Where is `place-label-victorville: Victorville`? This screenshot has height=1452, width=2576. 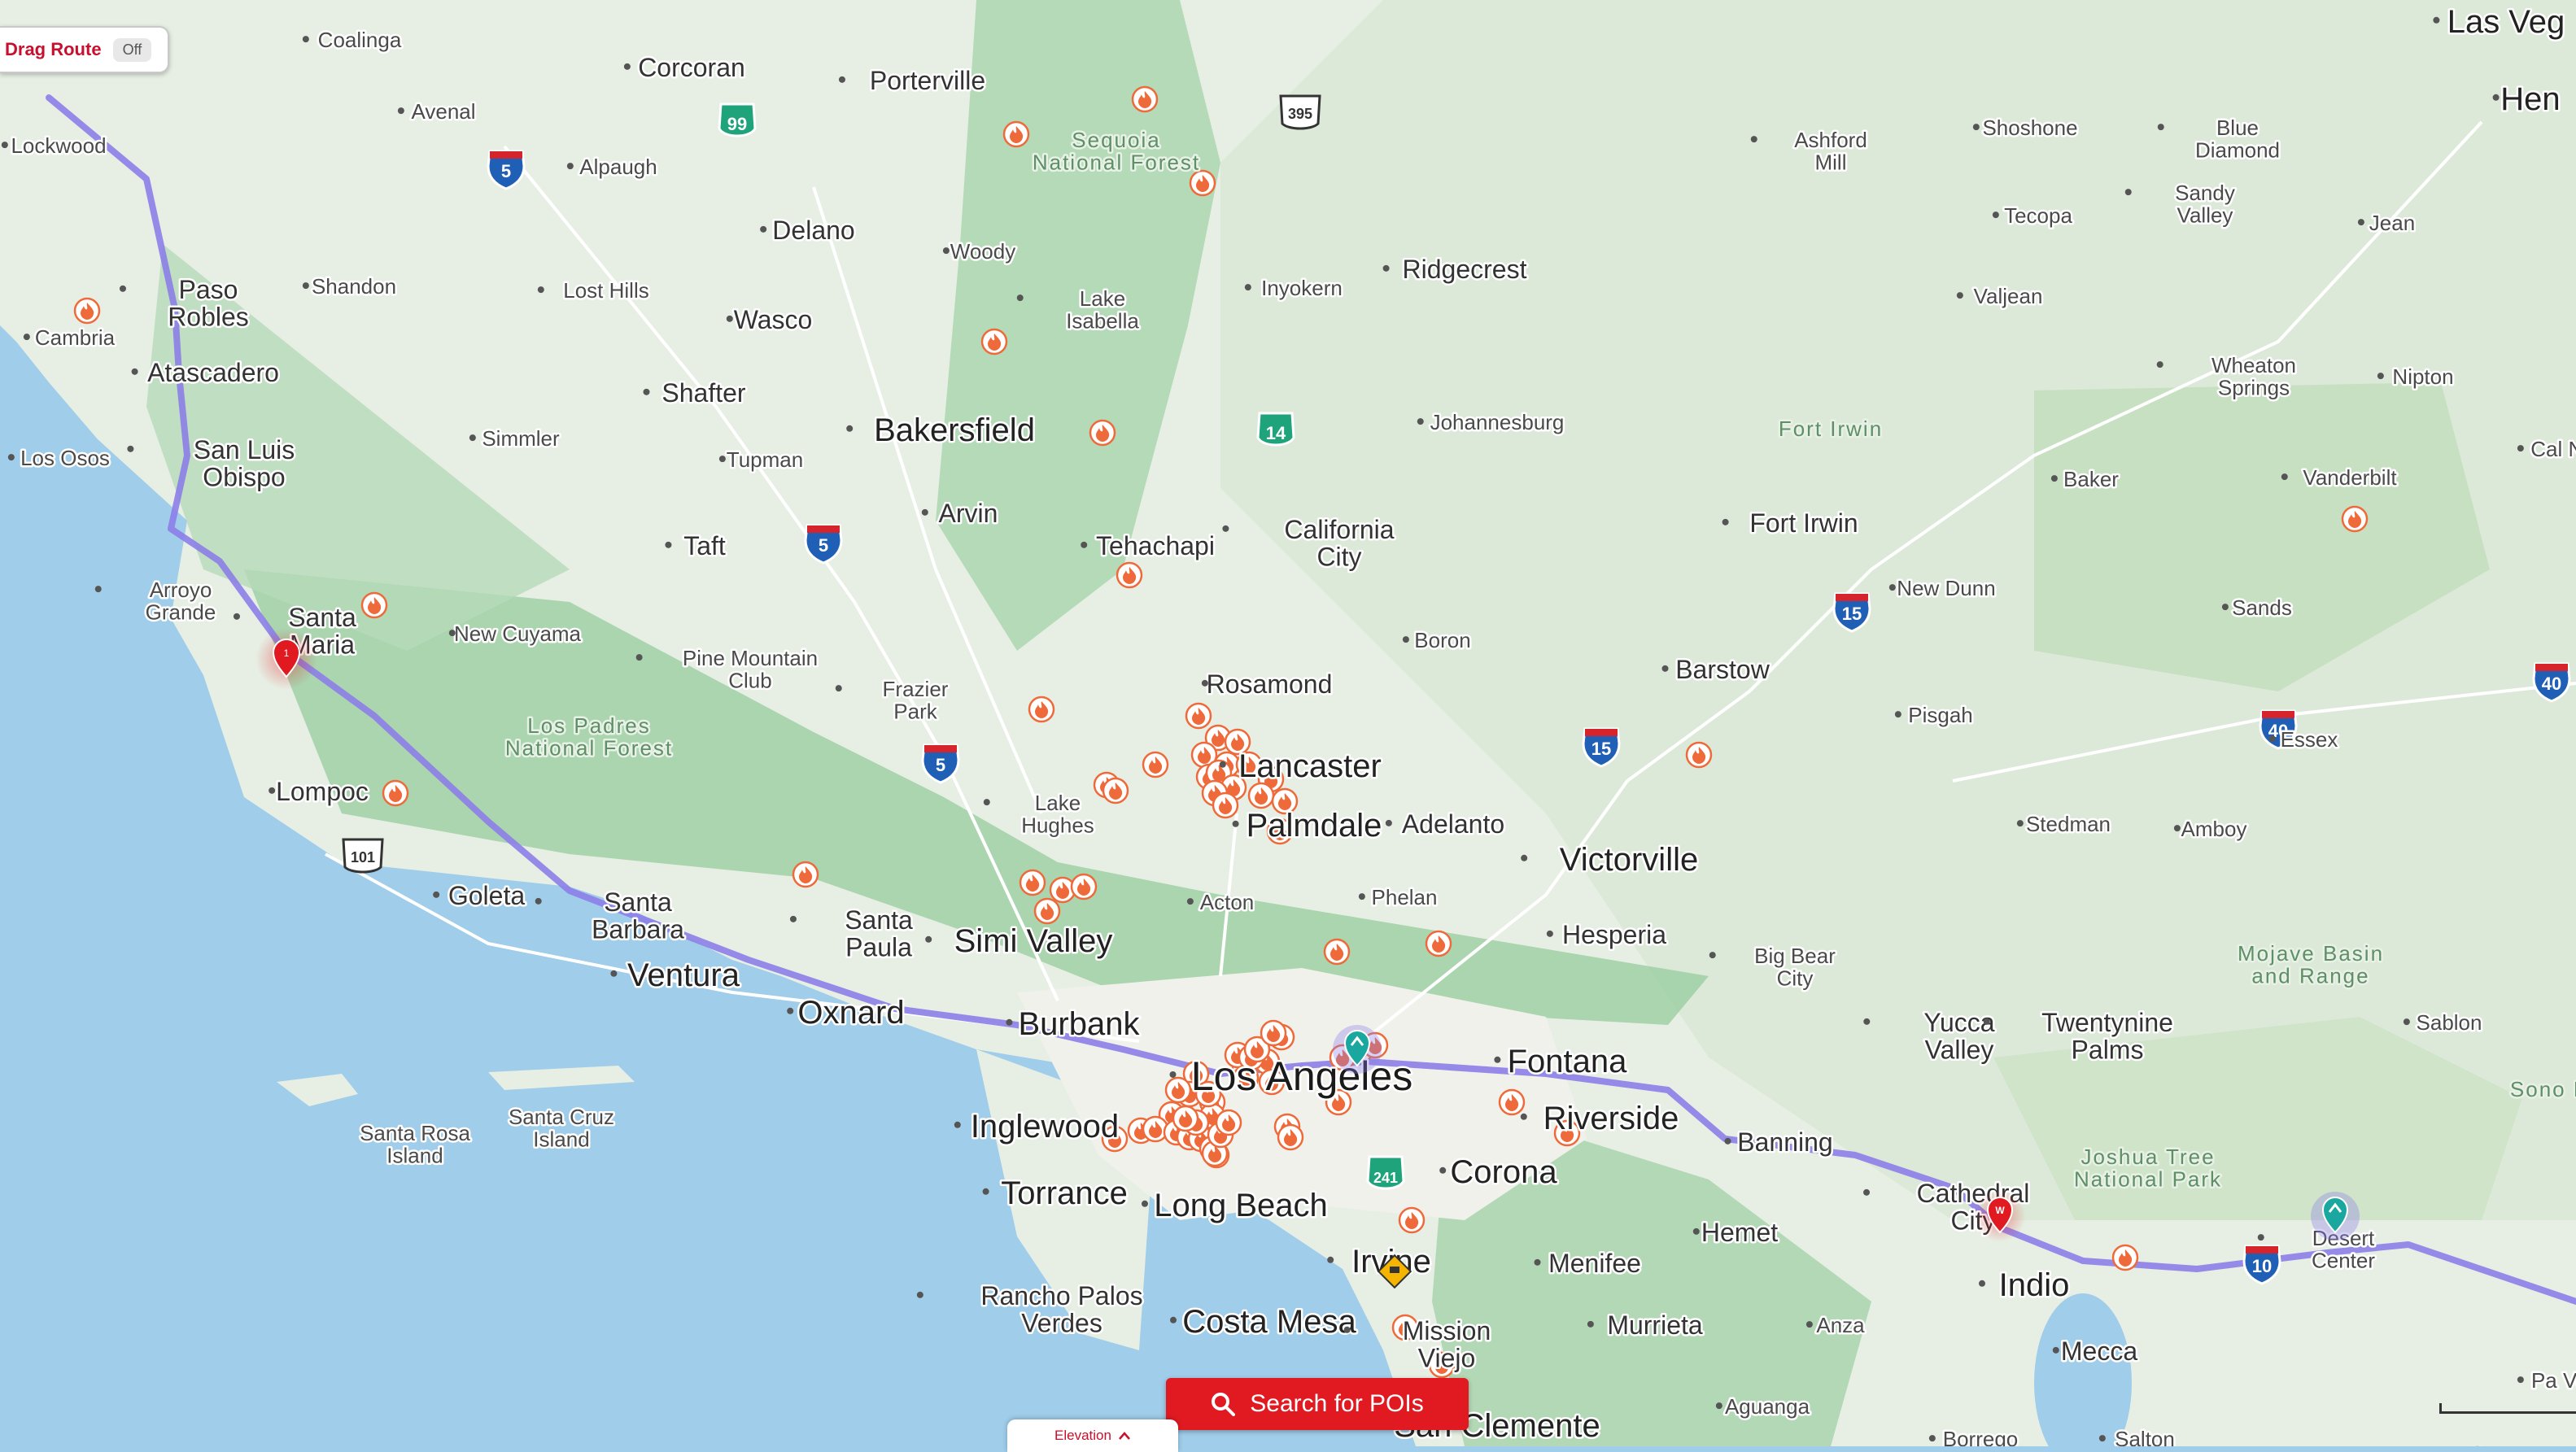
place-label-victorville: Victorville is located at coordinates (1629, 860).